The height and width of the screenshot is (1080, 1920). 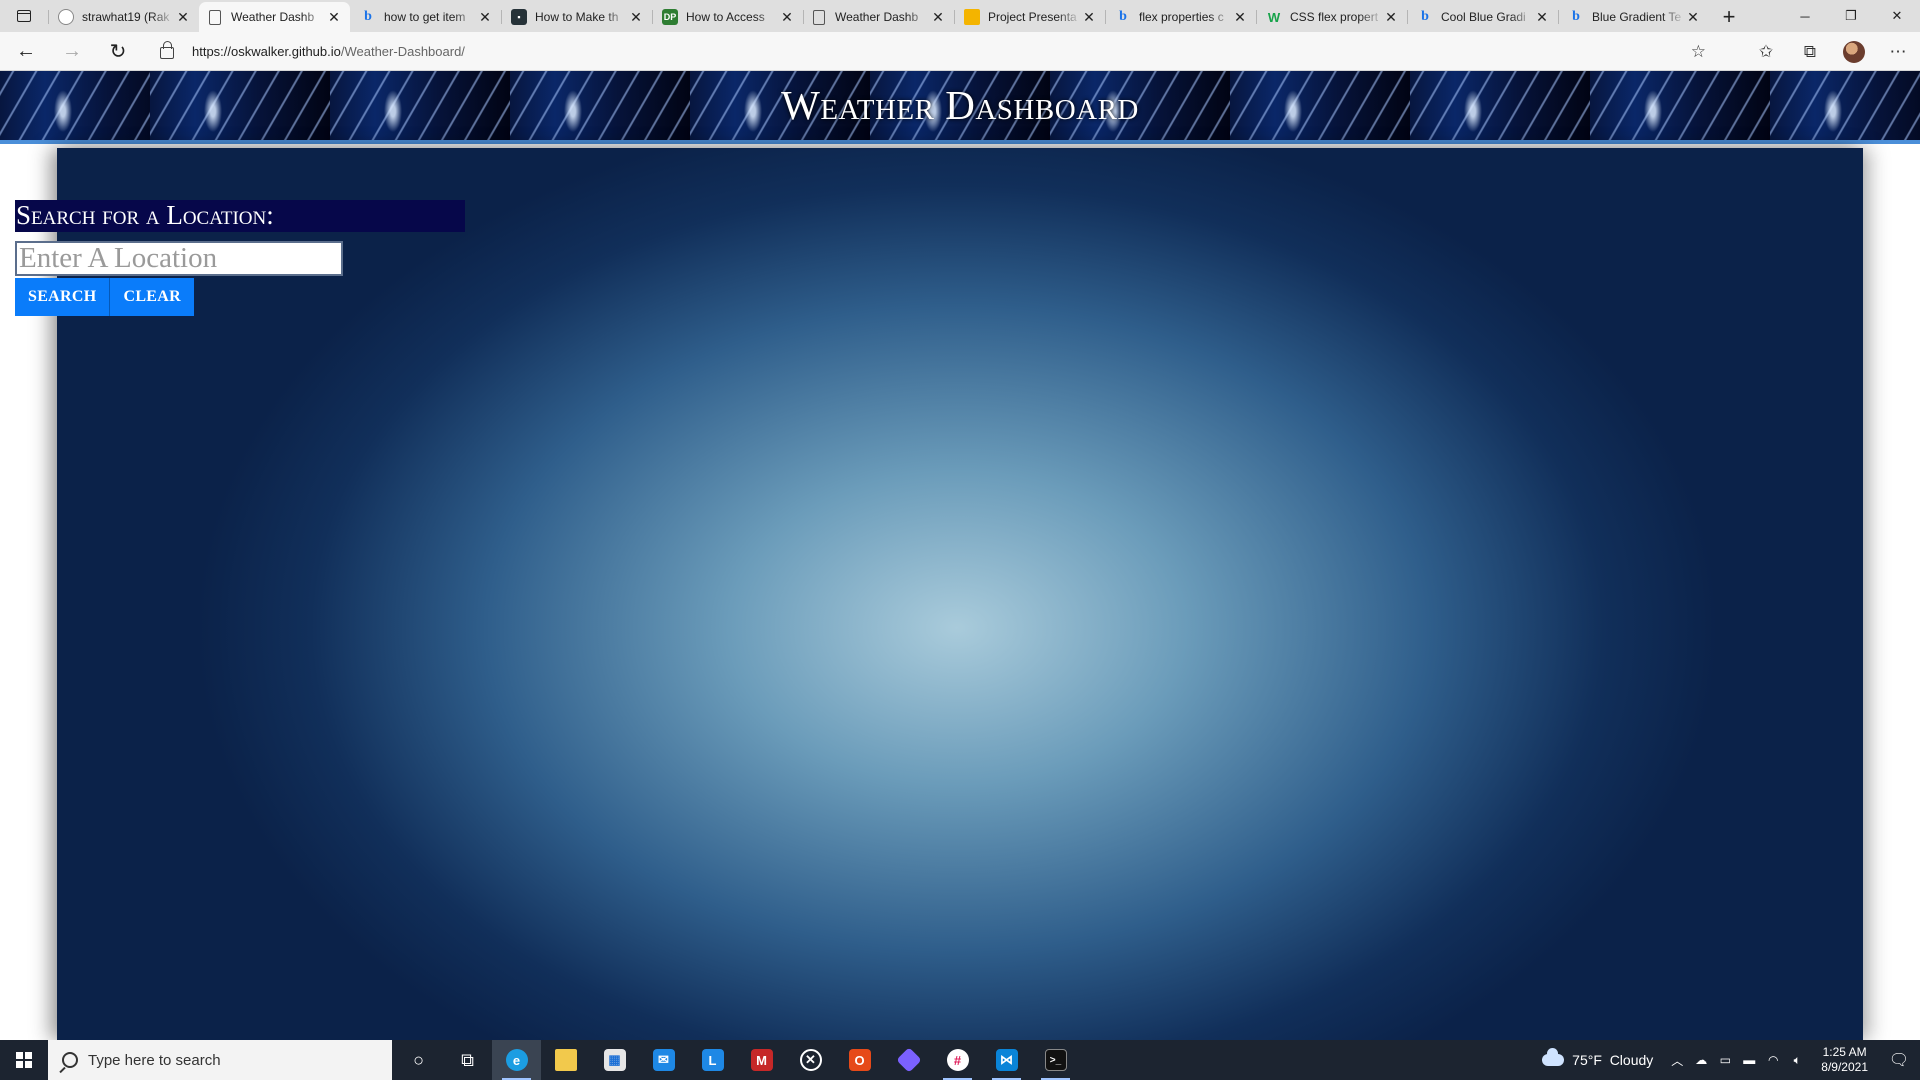 What do you see at coordinates (154, 1060) in the screenshot?
I see `taskbar-search-placeholder: Type here to search` at bounding box center [154, 1060].